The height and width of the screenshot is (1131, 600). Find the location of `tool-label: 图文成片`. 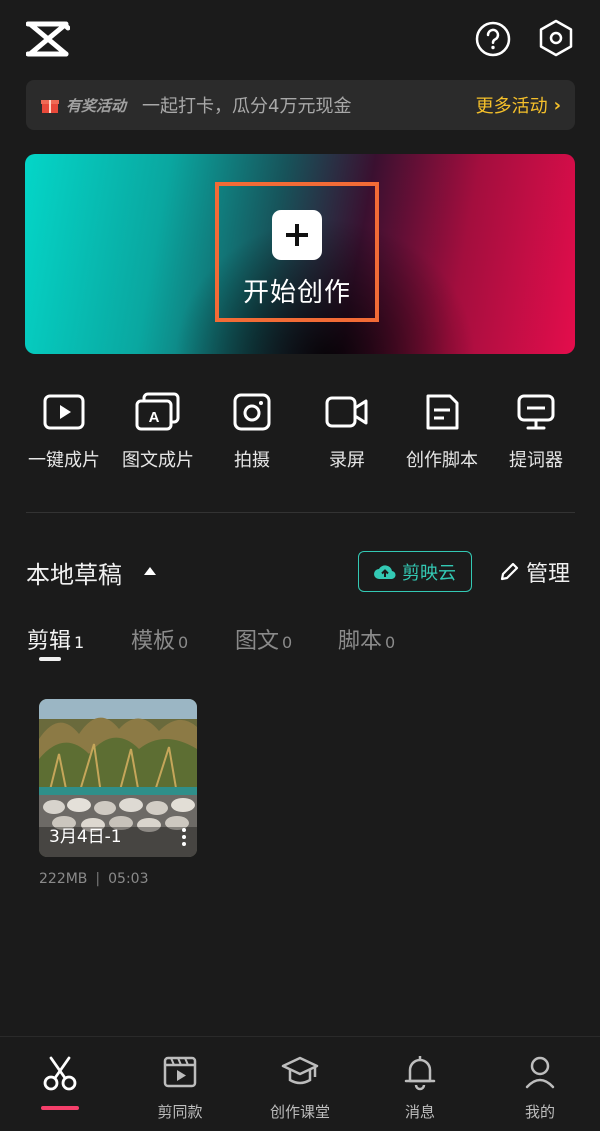

tool-label: 图文成片 is located at coordinates (158, 460).